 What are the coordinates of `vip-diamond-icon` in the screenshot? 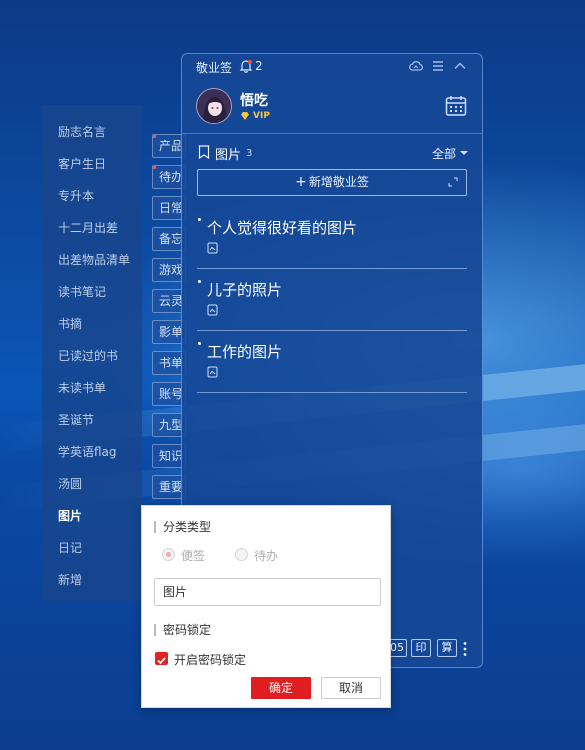 It's located at (245, 116).